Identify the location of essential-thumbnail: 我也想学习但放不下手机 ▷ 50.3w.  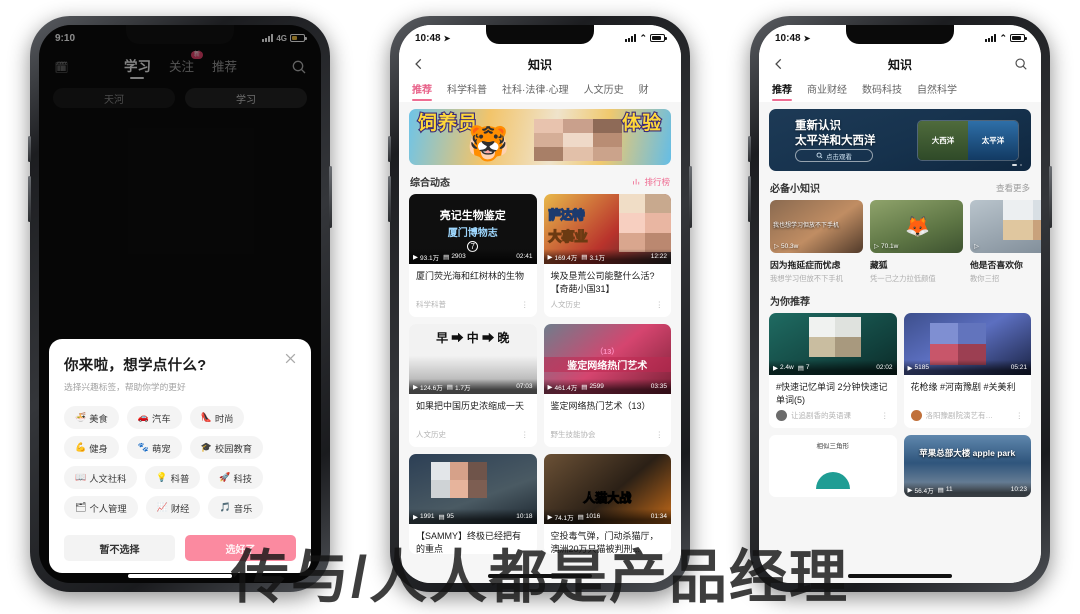
(816, 226).